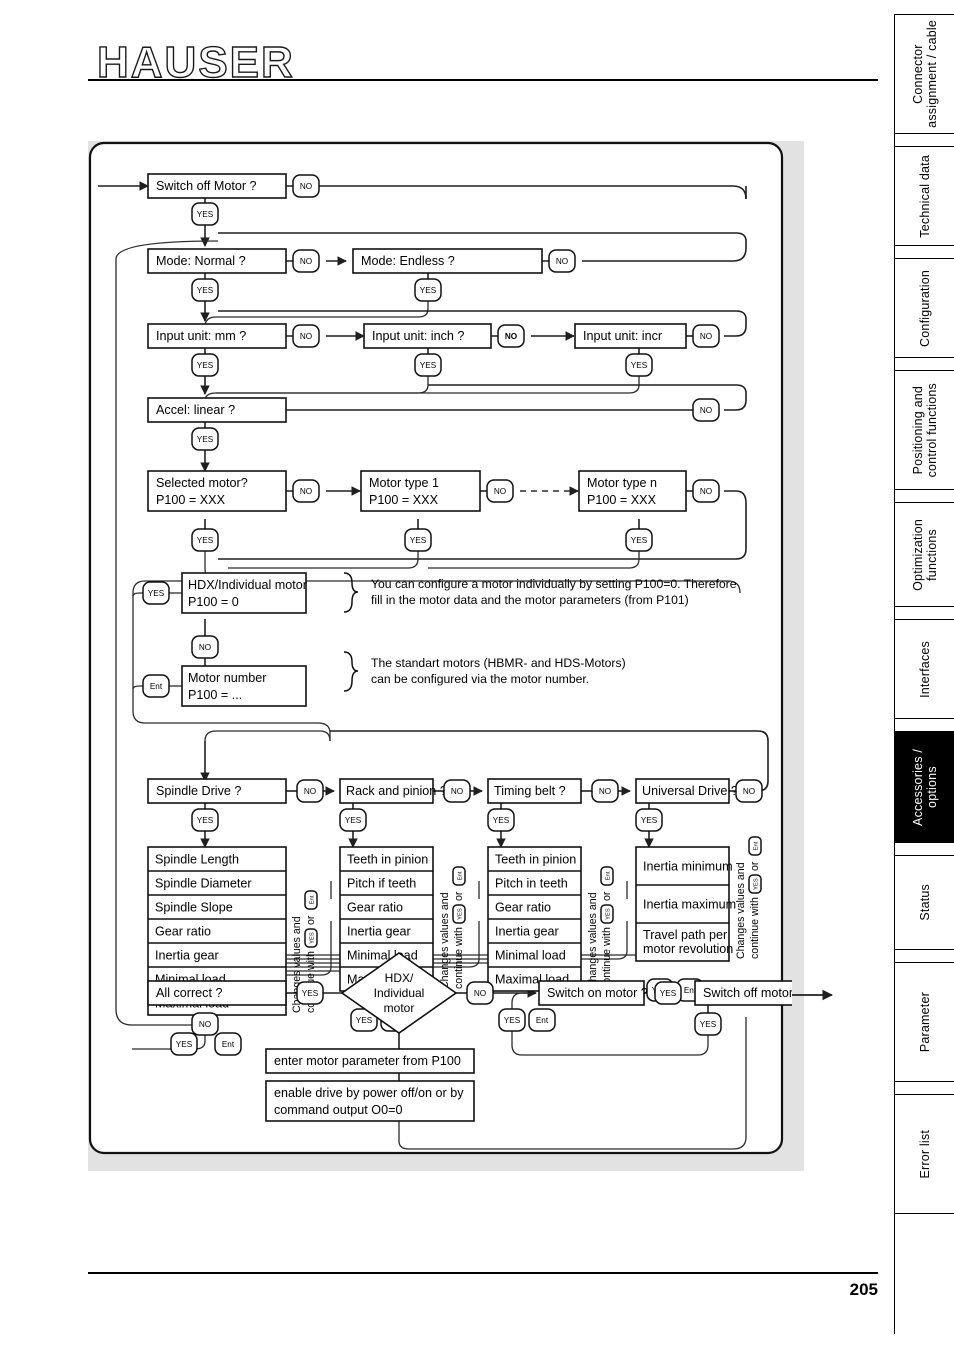  What do you see at coordinates (668, 993) in the screenshot?
I see `badge-yes-17: YES` at bounding box center [668, 993].